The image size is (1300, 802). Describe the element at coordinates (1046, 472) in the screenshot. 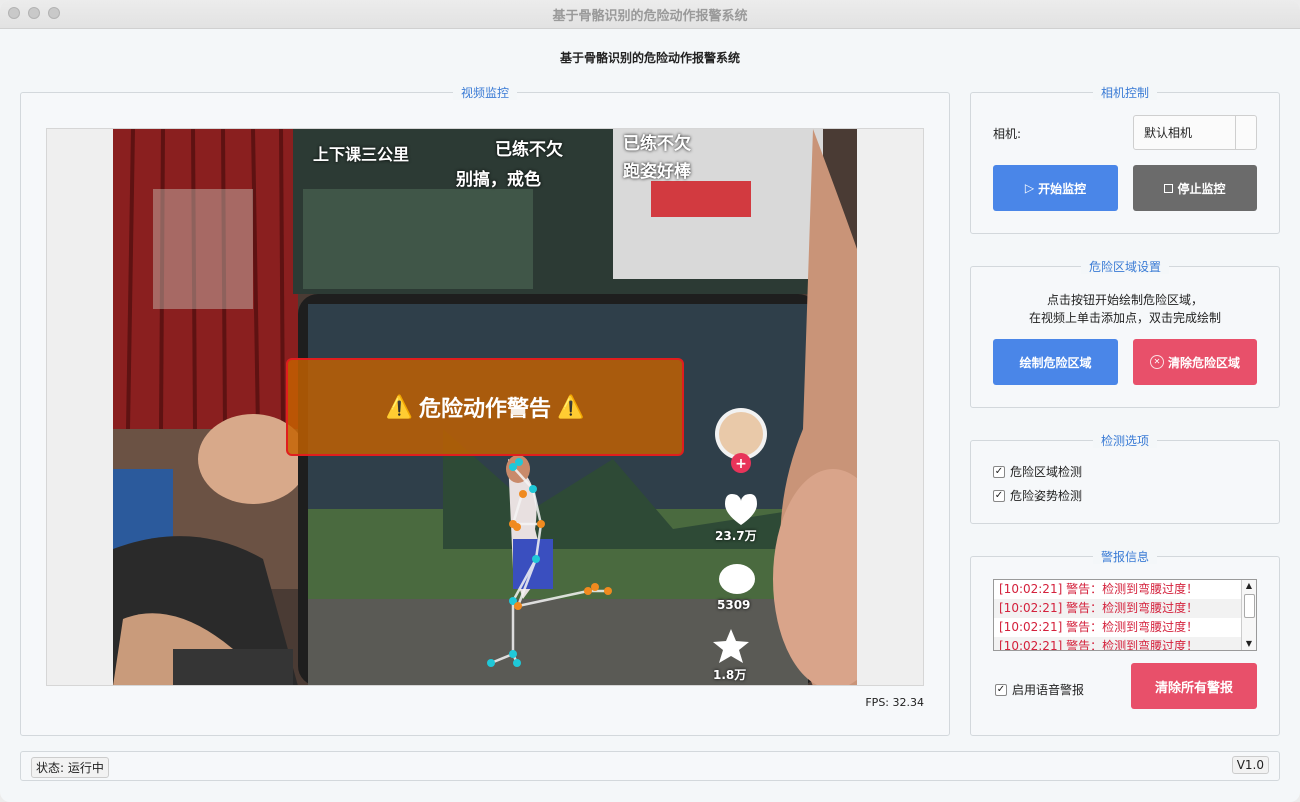

I see `zone-detect-label: 危险区域检测` at that location.